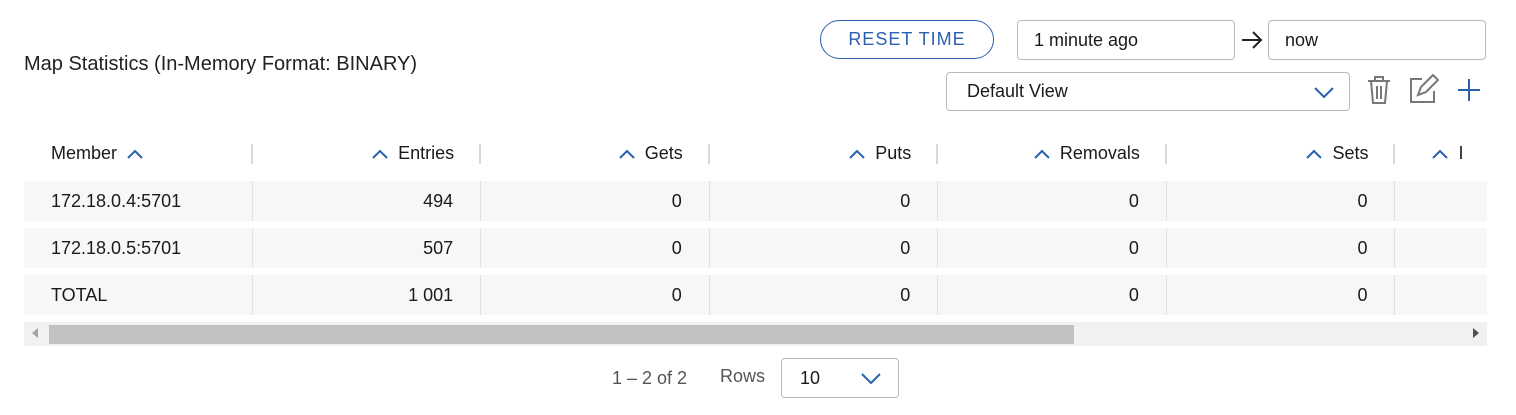  What do you see at coordinates (907, 39) in the screenshot?
I see `reset-time-button: RESET TIME` at bounding box center [907, 39].